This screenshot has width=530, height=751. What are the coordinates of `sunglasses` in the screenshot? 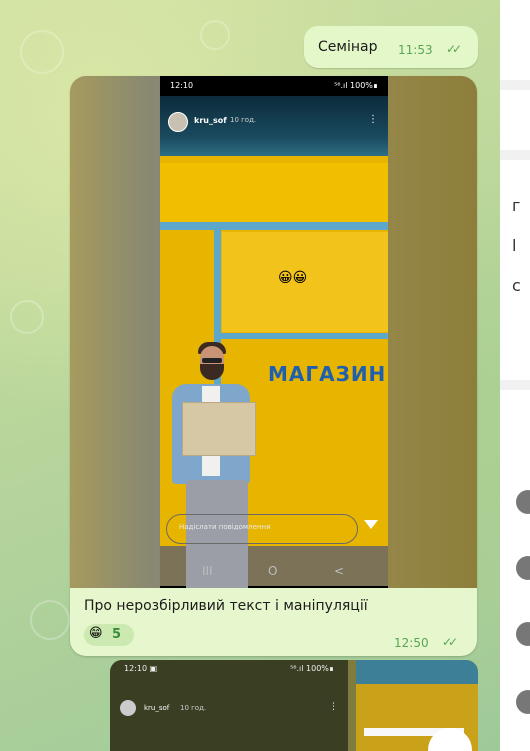 It's located at (212, 360).